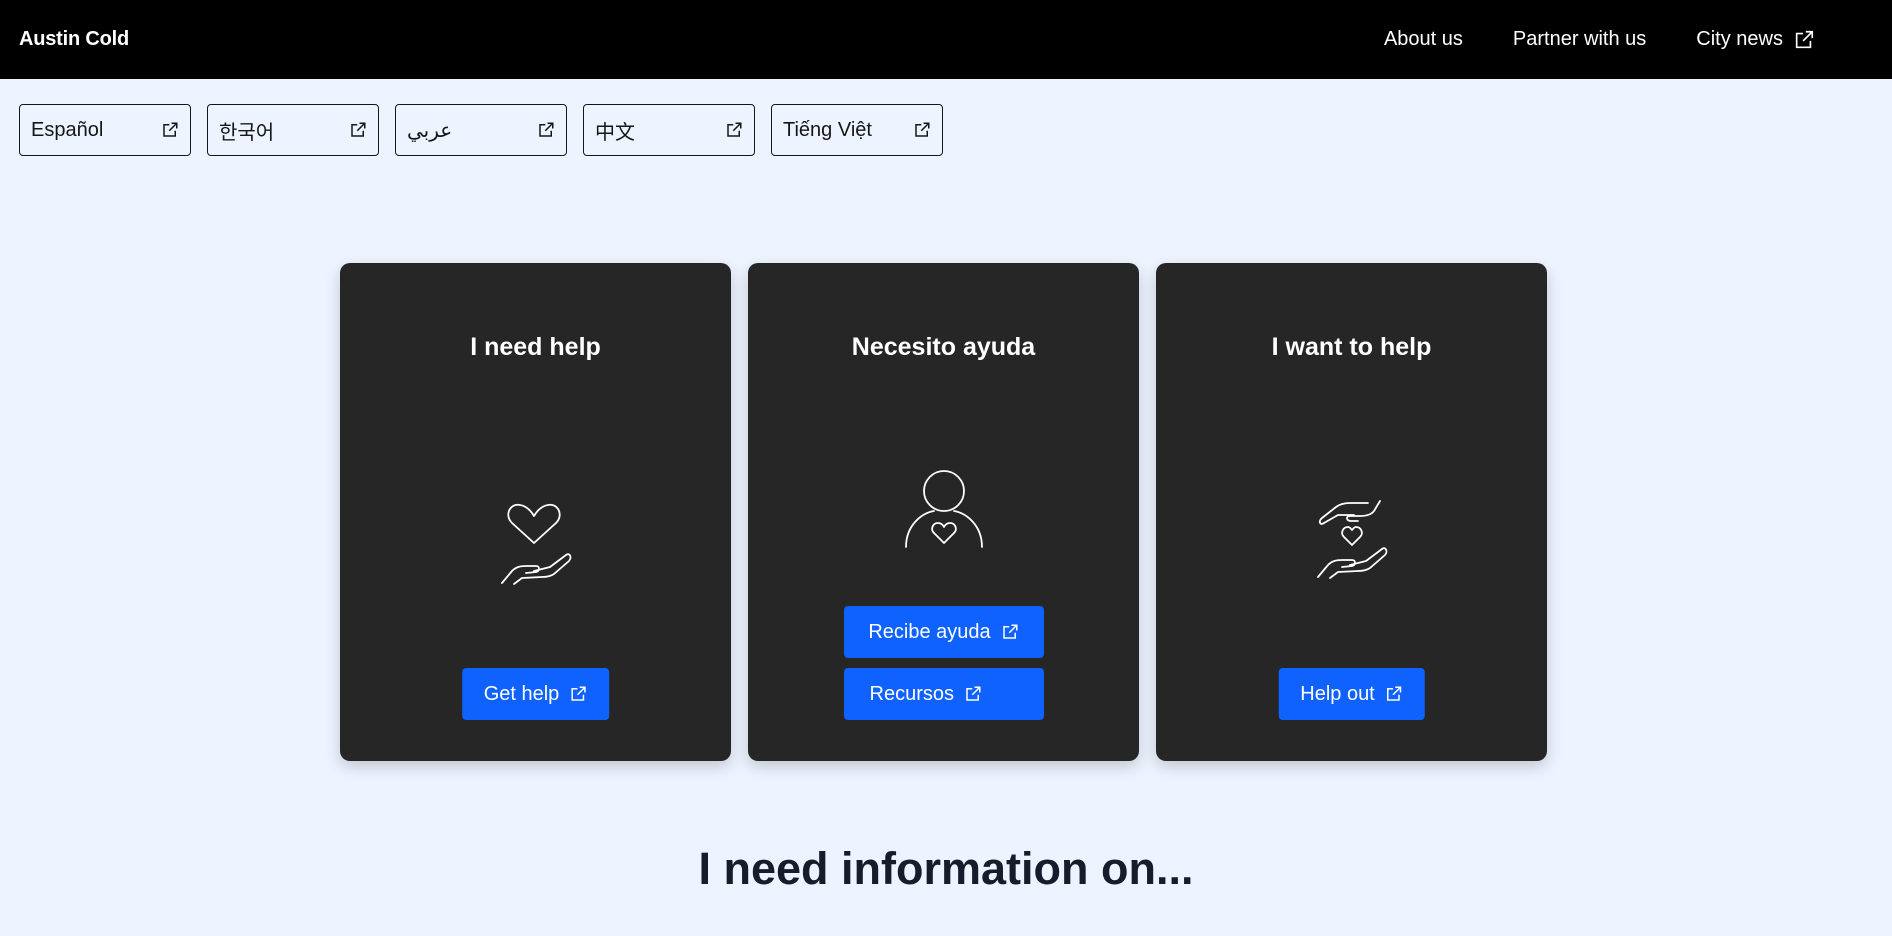  What do you see at coordinates (293, 130) in the screenshot?
I see `language-link-korean: 한국어` at bounding box center [293, 130].